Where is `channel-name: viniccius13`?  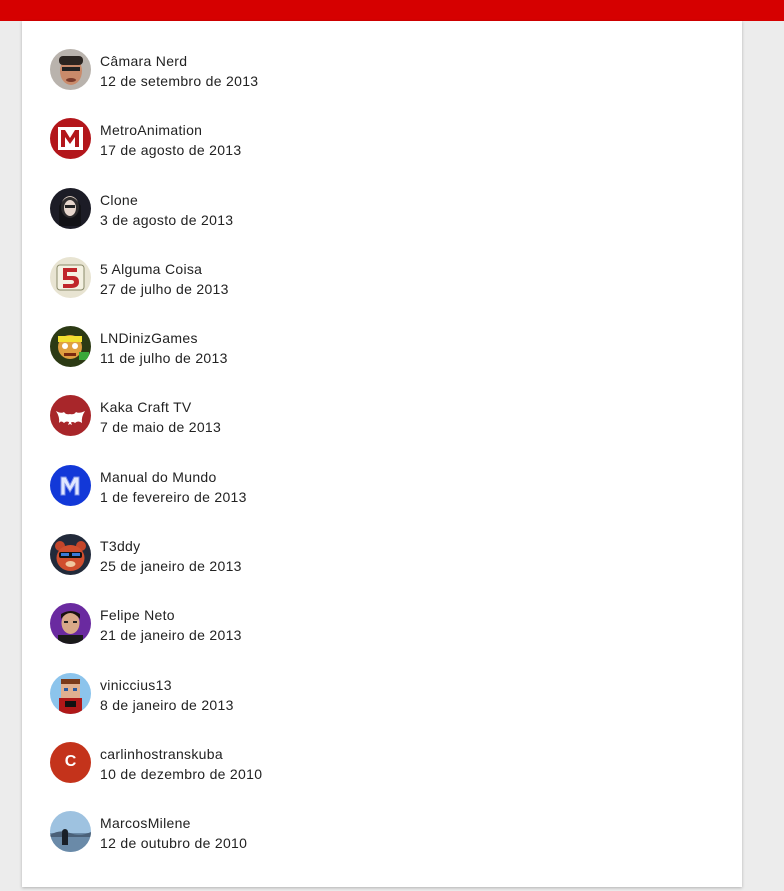 channel-name: viniccius13 is located at coordinates (136, 685).